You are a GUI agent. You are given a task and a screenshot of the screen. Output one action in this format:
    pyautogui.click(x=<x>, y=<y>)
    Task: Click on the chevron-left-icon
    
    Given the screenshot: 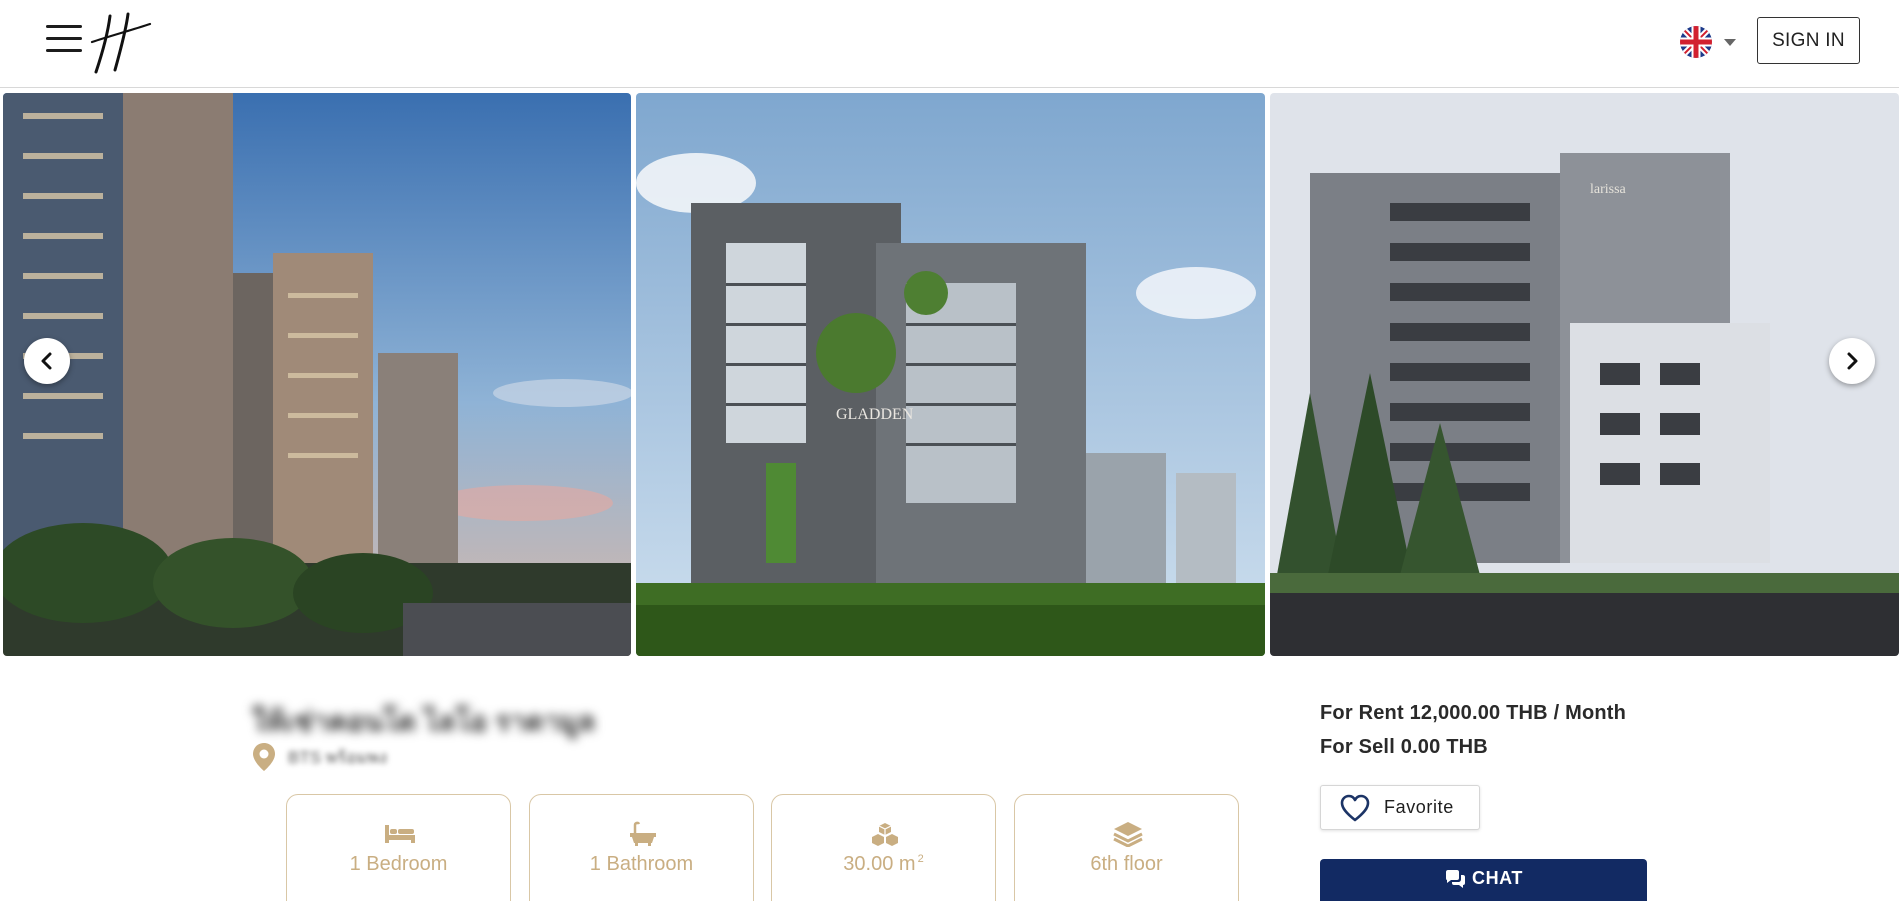 What is the action you would take?
    pyautogui.click(x=46, y=361)
    